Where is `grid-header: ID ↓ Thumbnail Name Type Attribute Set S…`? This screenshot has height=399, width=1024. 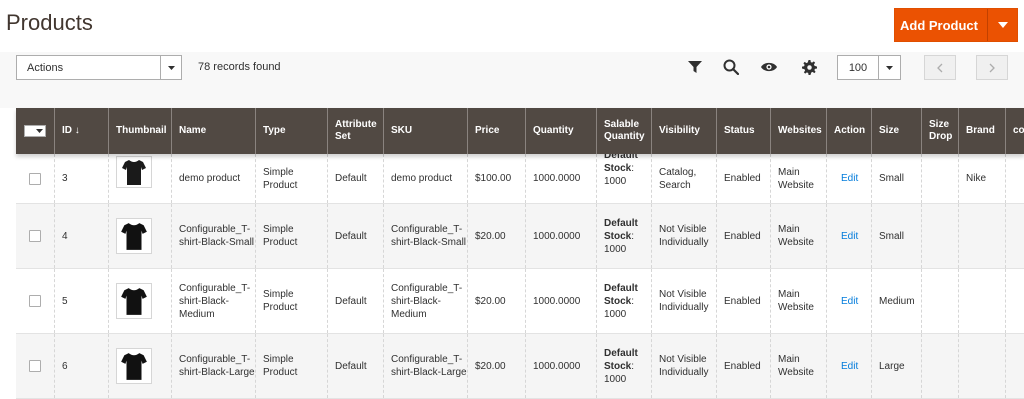
grid-header: ID ↓ Thumbnail Name Type Attribute Set S… is located at coordinates (520, 131).